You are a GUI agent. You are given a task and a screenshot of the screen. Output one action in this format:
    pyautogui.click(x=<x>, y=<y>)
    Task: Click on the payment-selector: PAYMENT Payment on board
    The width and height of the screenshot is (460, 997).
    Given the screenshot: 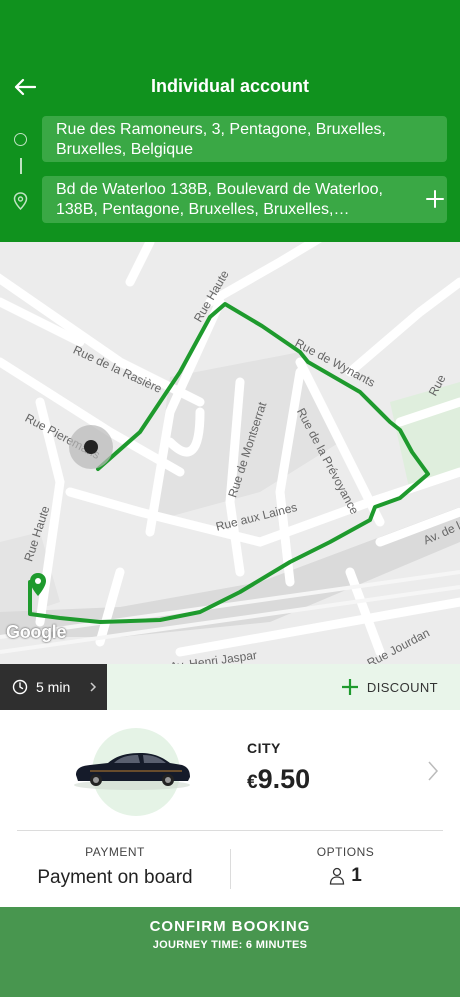 What is the action you would take?
    pyautogui.click(x=115, y=867)
    